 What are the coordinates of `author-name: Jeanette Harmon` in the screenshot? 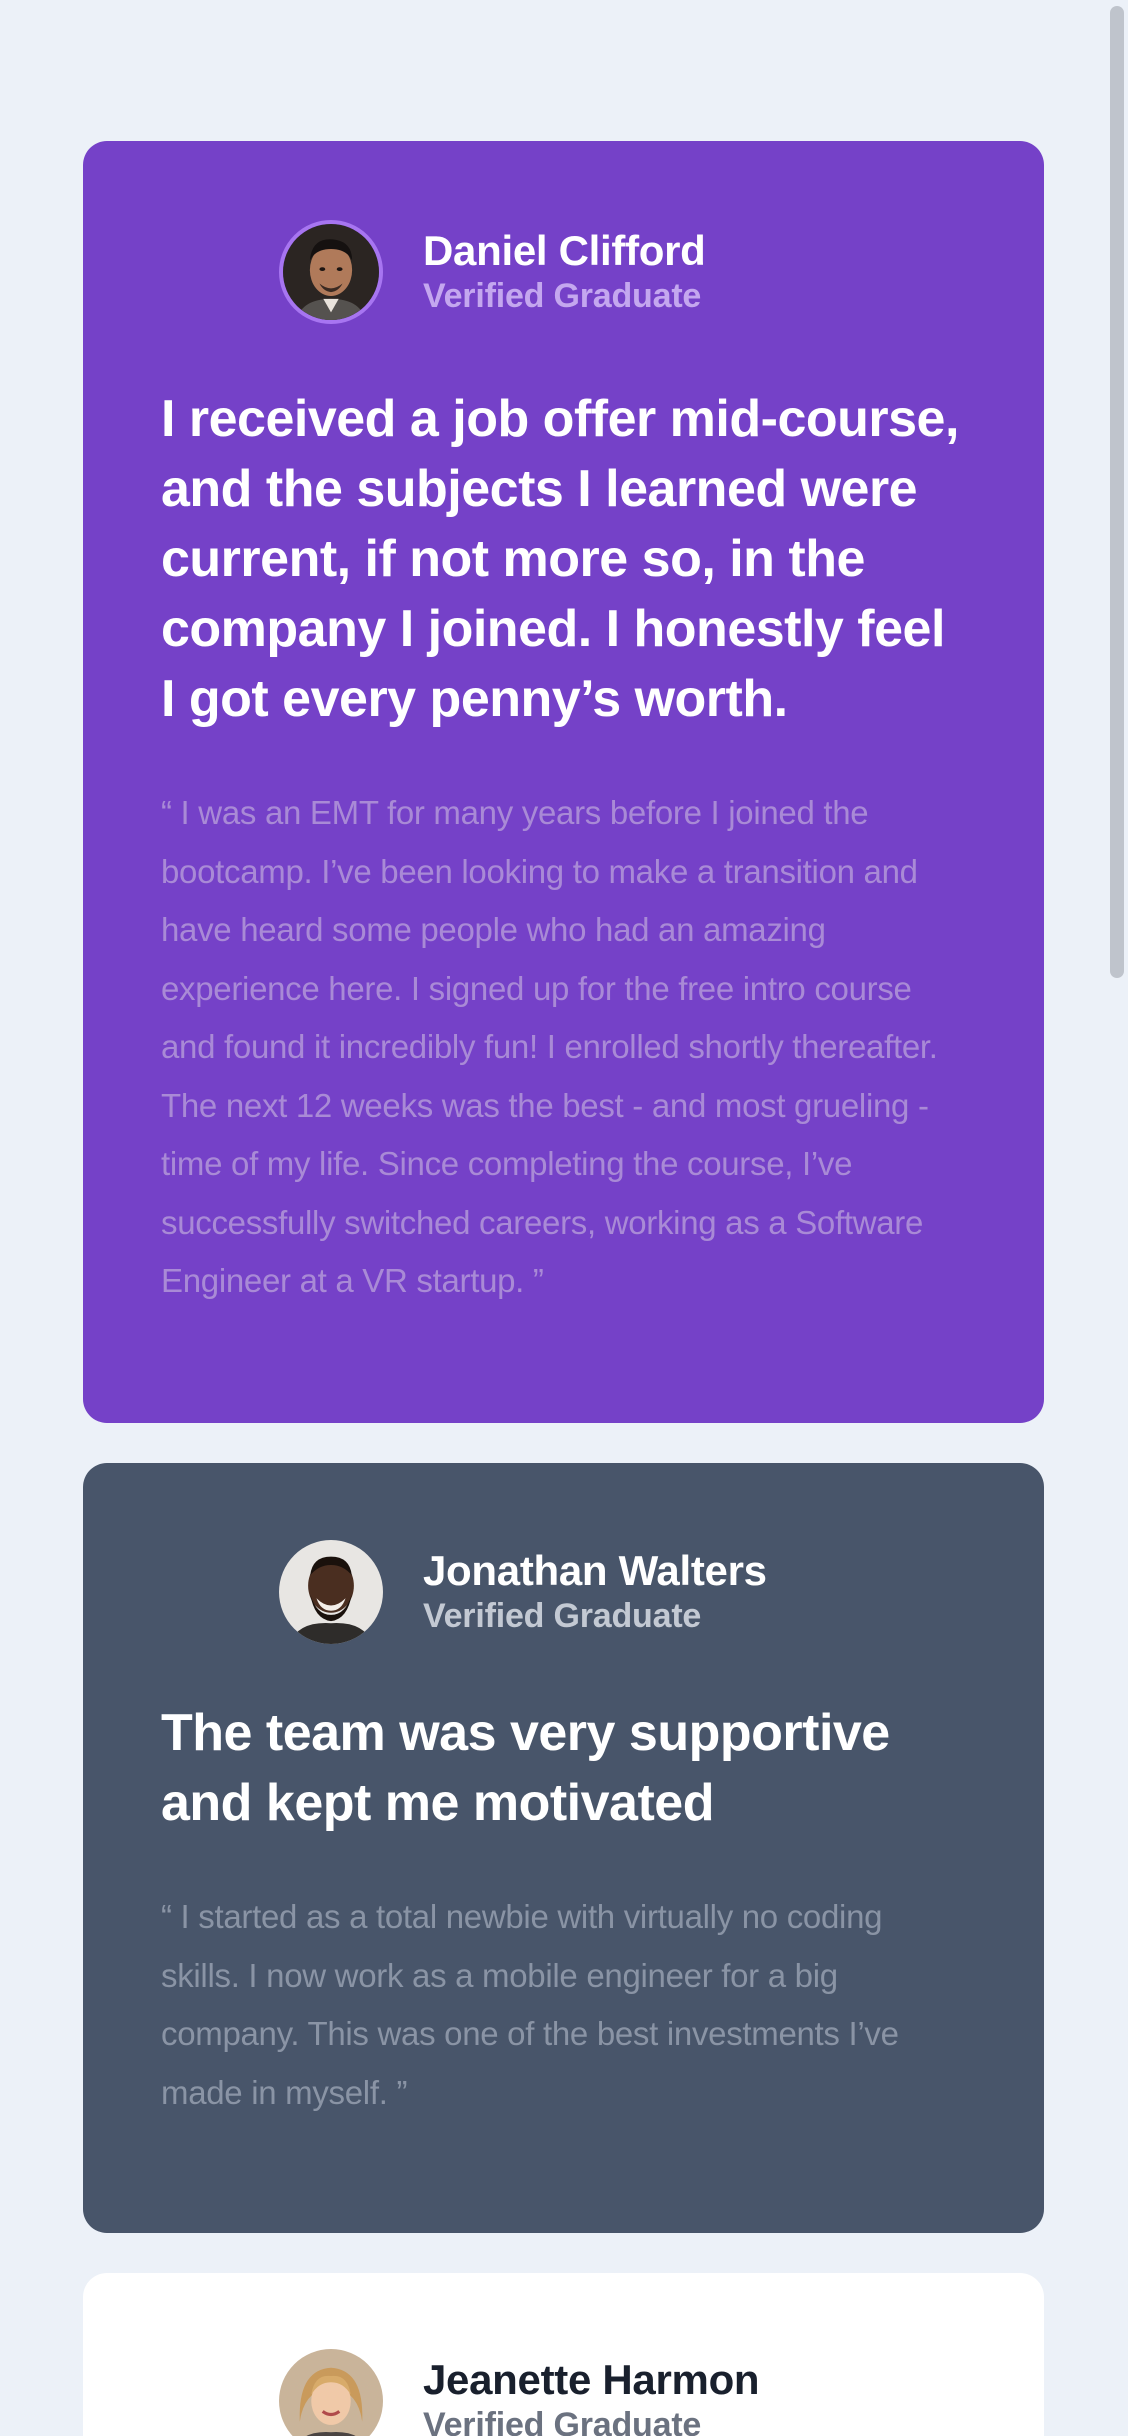 It's located at (591, 2379).